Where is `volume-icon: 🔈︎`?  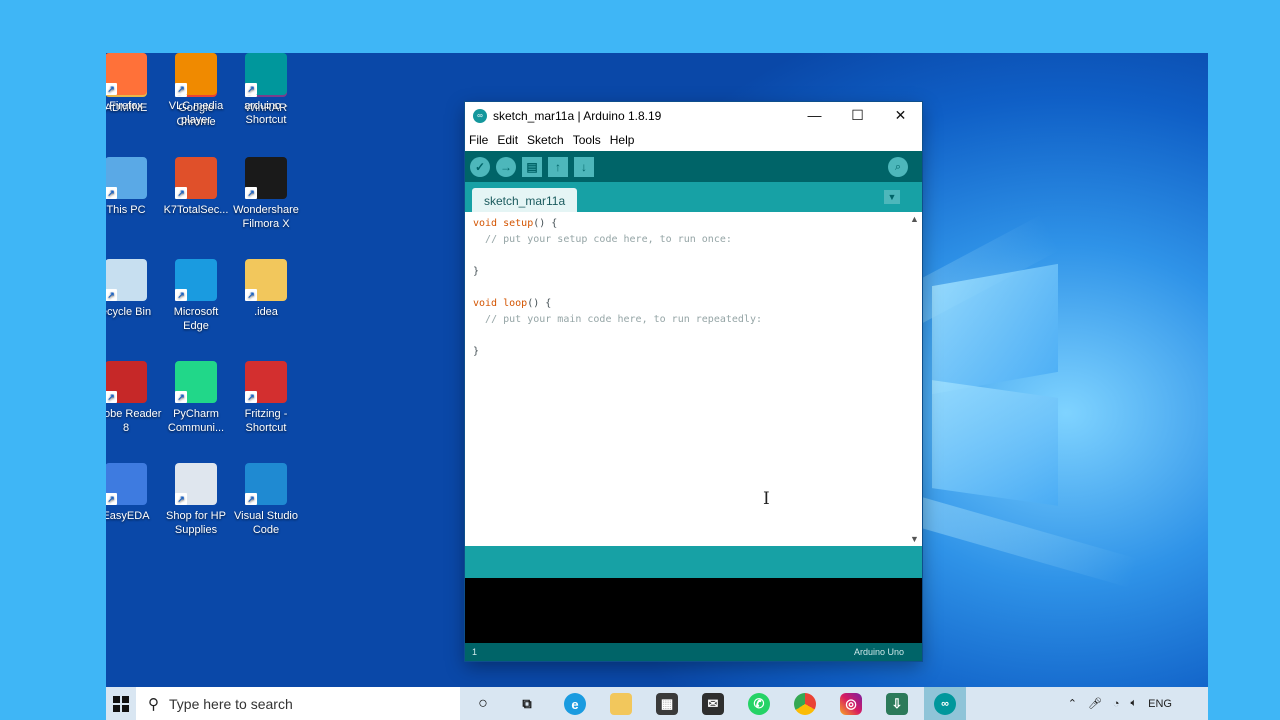
volume-icon: 🔈︎ is located at coordinates (1134, 703).